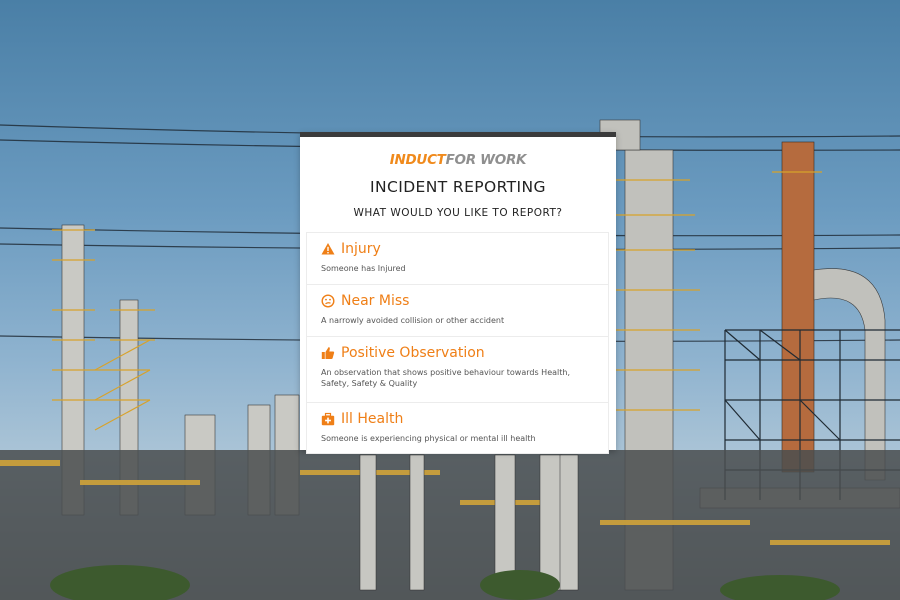 This screenshot has width=900, height=600. What do you see at coordinates (363, 268) in the screenshot?
I see `option-description: Someone has Injured` at bounding box center [363, 268].